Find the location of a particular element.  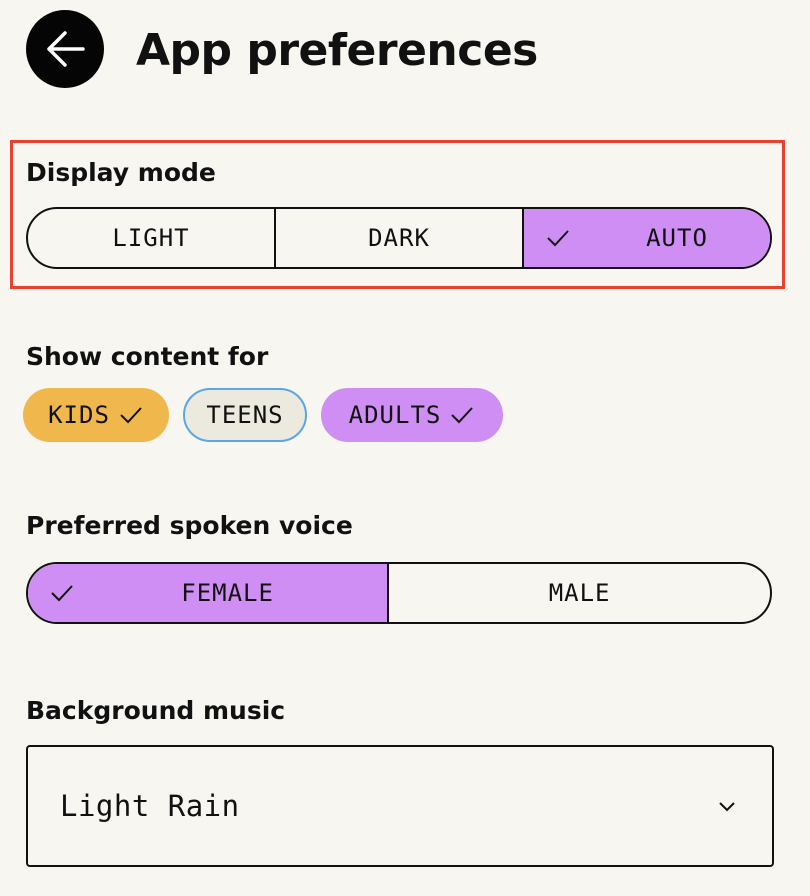

chip-kids: KIDS is located at coordinates (96, 415).